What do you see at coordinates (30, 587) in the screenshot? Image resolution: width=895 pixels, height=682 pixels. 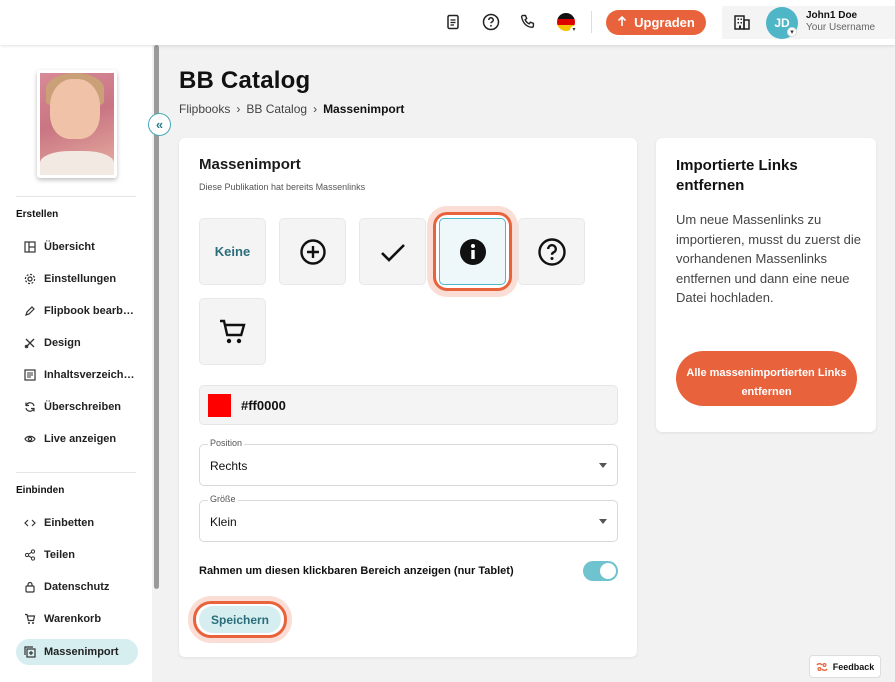 I see `lock-icon` at bounding box center [30, 587].